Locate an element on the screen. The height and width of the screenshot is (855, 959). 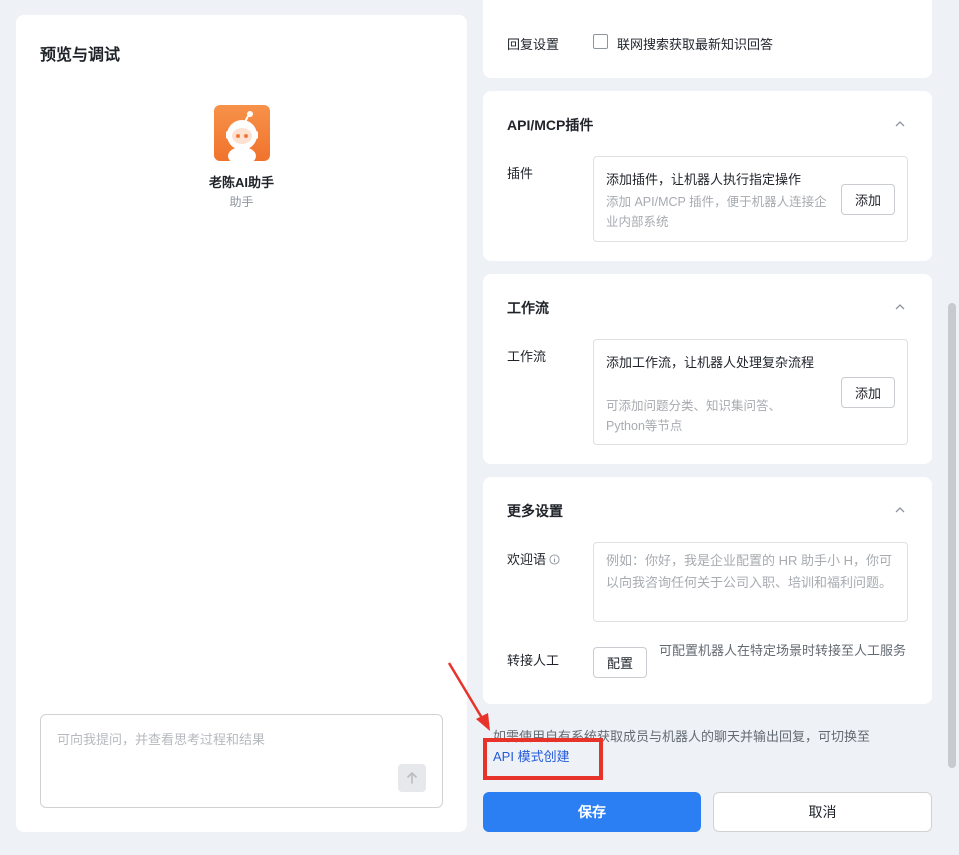
workflow-box-desc: 可添加问题分类、知识集问答、Python等节点 is located at coordinates (694, 416).